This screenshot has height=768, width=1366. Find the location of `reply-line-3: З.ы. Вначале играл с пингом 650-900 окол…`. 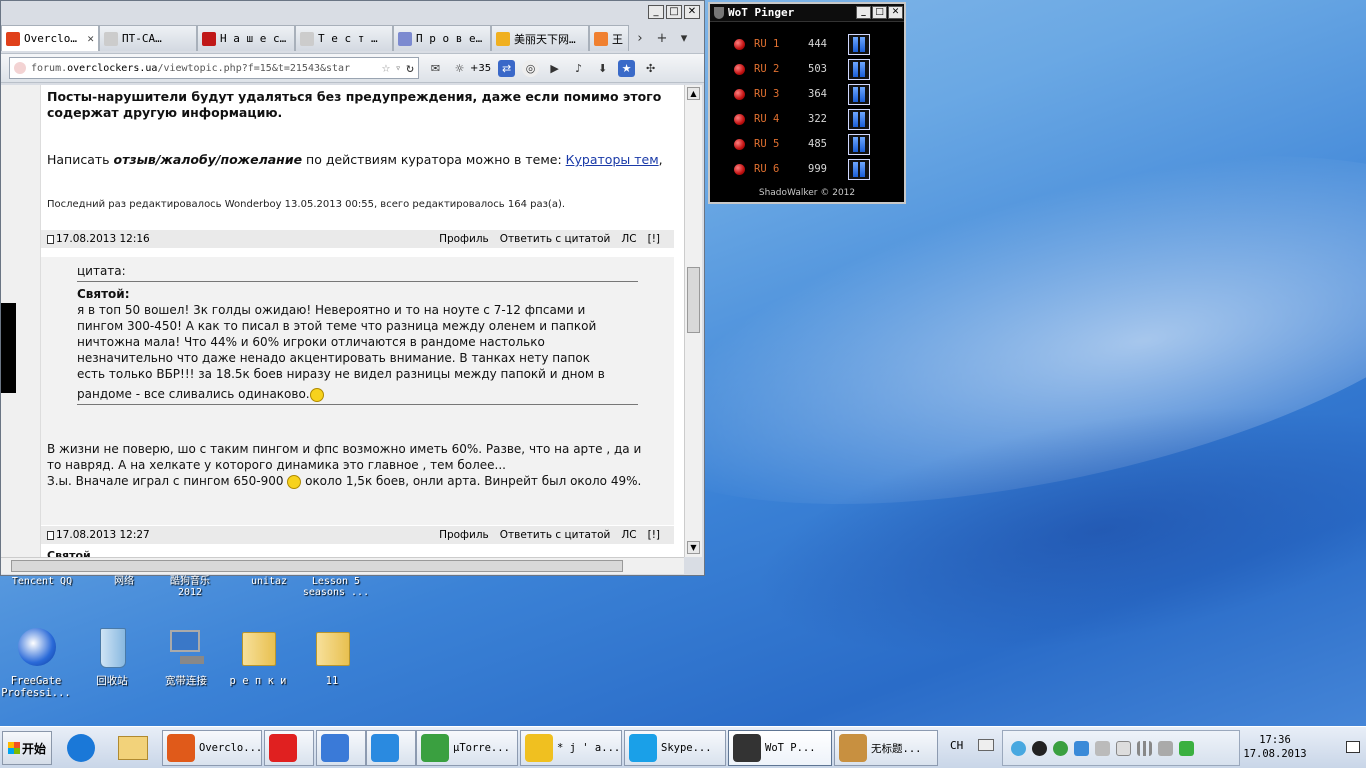

reply-line-3: З.ы. Вначале играл с пингом 650-900 окол… is located at coordinates (359, 481).